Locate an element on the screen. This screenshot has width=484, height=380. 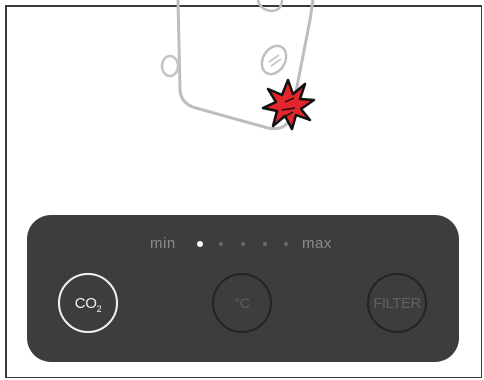
temperature-button: °C is located at coordinates (242, 303).